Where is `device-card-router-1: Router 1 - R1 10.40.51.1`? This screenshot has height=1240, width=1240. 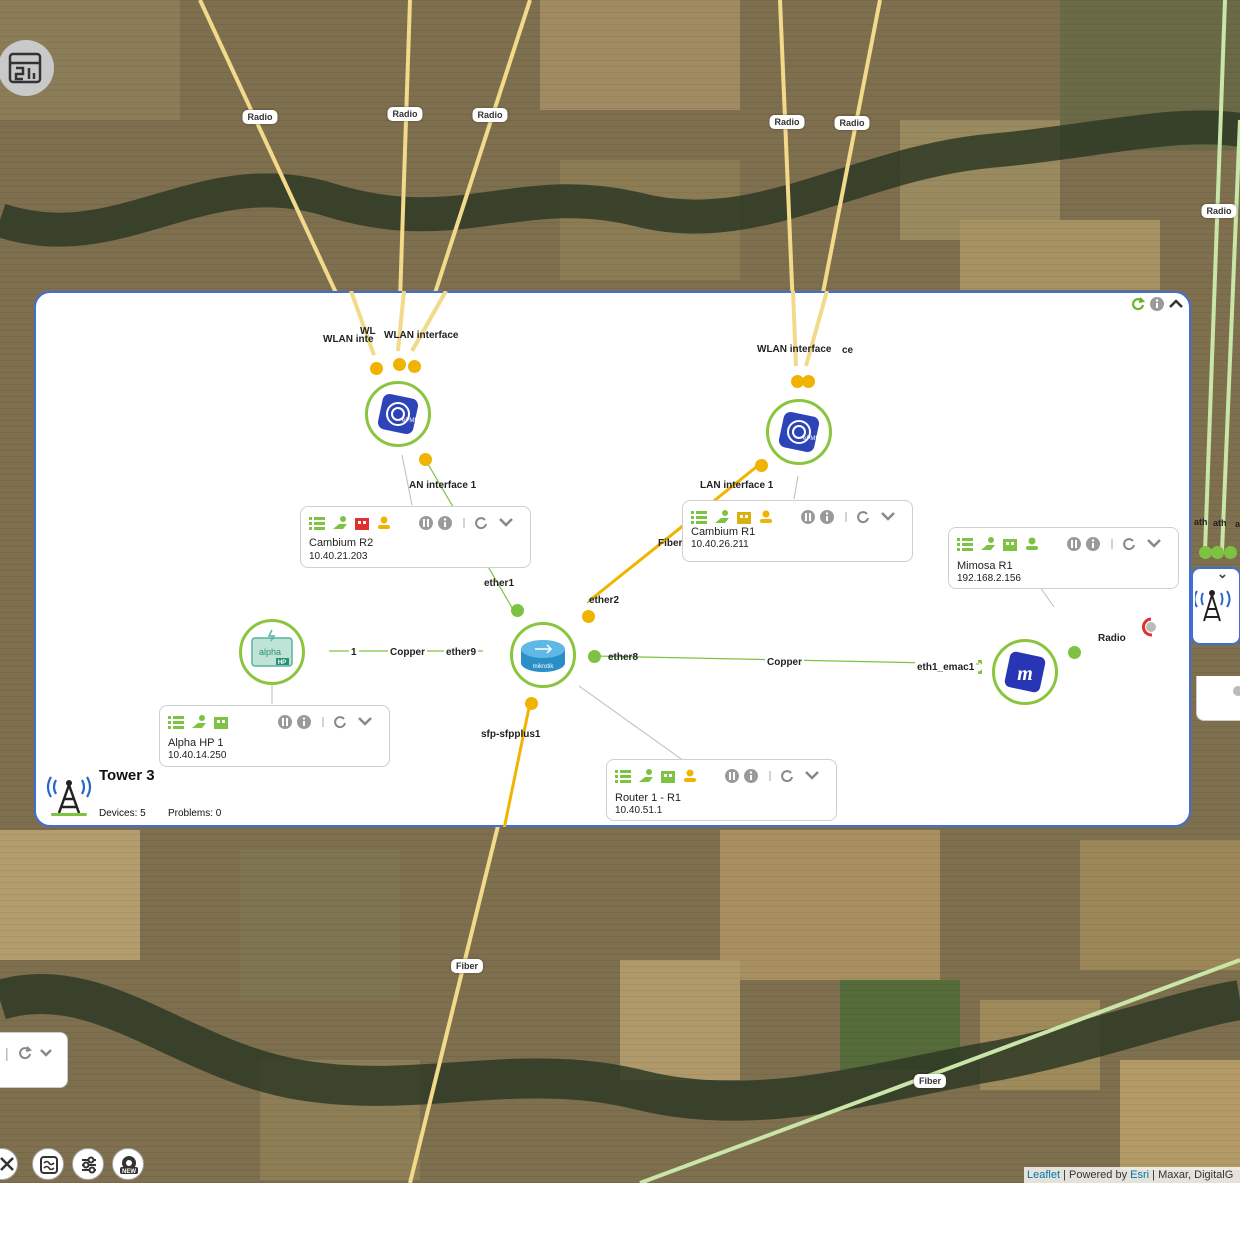 device-card-router-1: Router 1 - R1 10.40.51.1 is located at coordinates (721, 790).